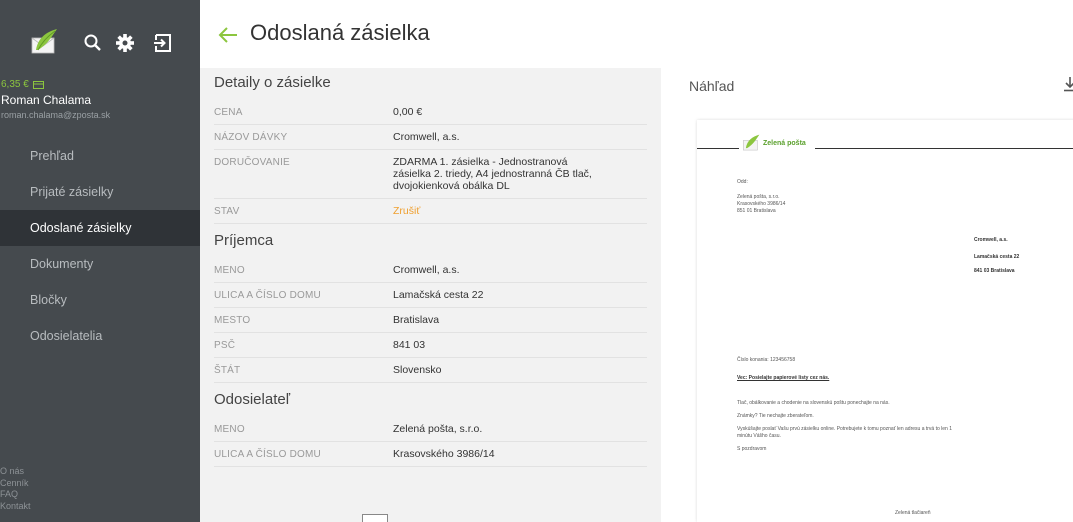  Describe the element at coordinates (227, 211) in the screenshot. I see `detail-label: STAV` at that location.